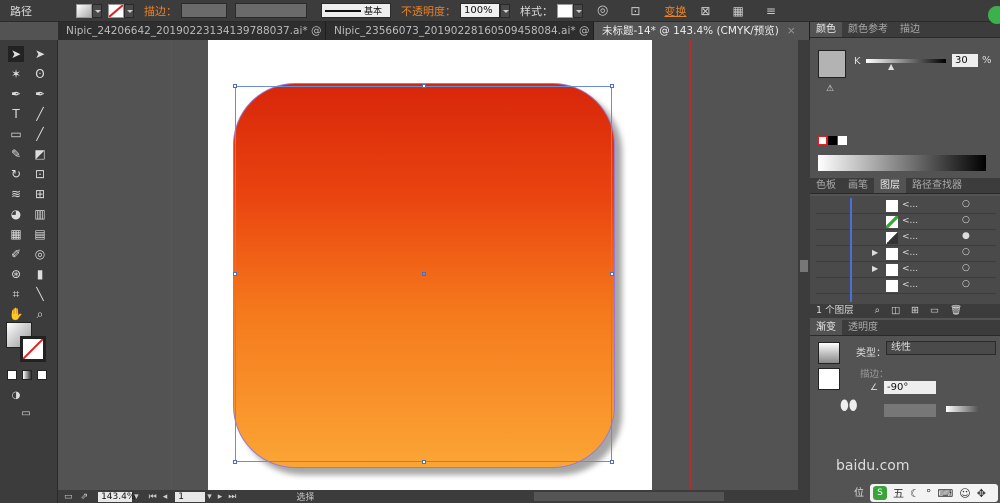  I want to click on tab-layers: 图层, so click(890, 185).